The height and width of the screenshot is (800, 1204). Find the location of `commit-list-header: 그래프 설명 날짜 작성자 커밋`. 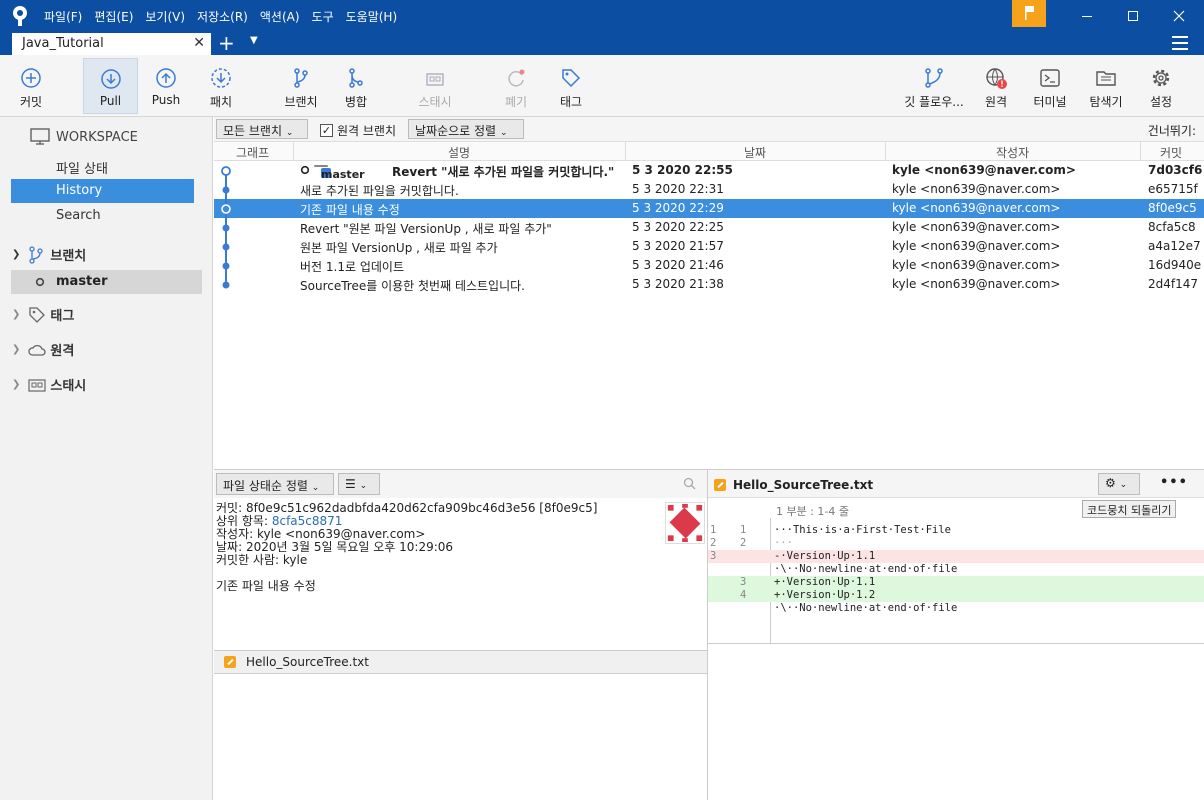

commit-list-header: 그래프 설명 날짜 작성자 커밋 is located at coordinates (709, 151).